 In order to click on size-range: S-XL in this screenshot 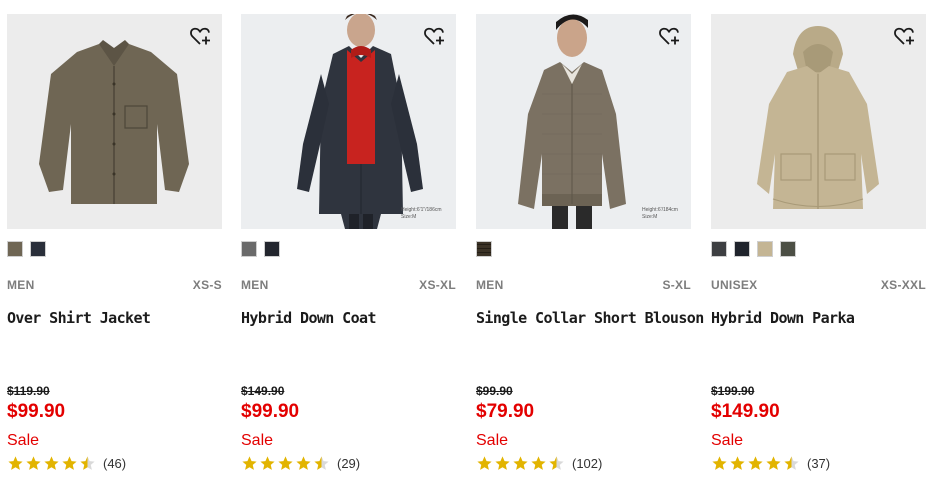, I will do `click(676, 285)`.